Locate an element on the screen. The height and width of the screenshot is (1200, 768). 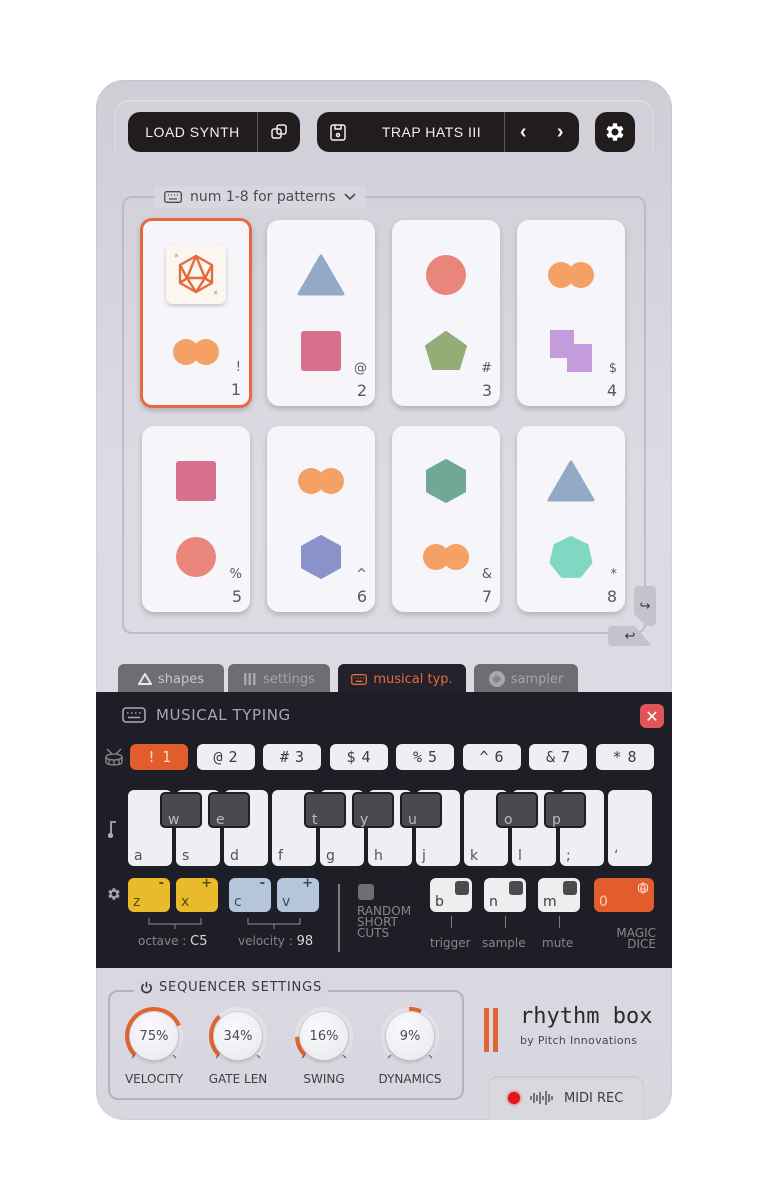
midi-rec-button: MIDI REC is located at coordinates (566, 1098).